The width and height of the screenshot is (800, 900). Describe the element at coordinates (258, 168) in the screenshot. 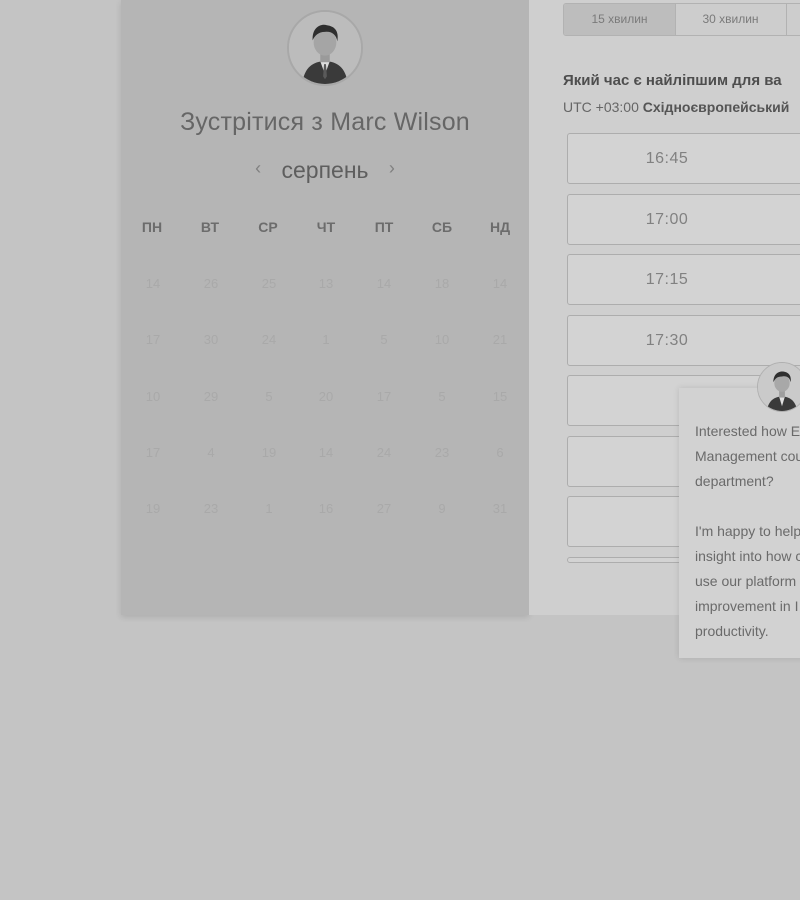

I see `chevron-left-icon: ‹` at that location.